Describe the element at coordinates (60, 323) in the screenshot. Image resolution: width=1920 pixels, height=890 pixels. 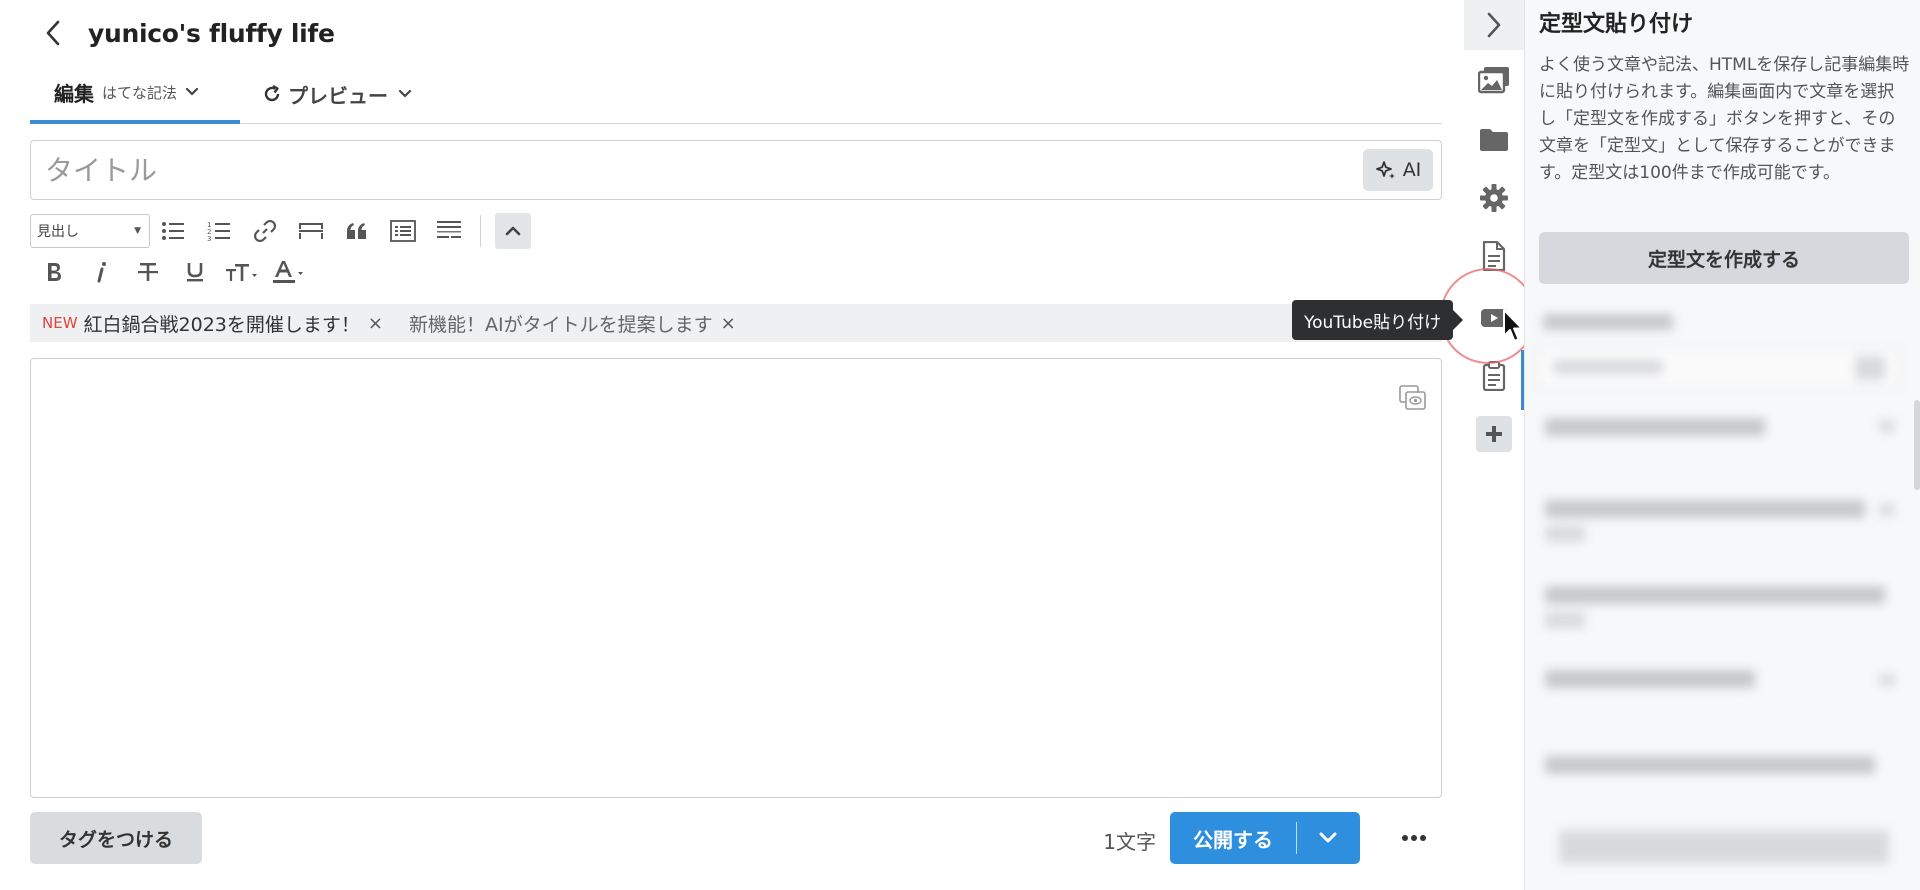
I see `new-badge: NEW` at that location.